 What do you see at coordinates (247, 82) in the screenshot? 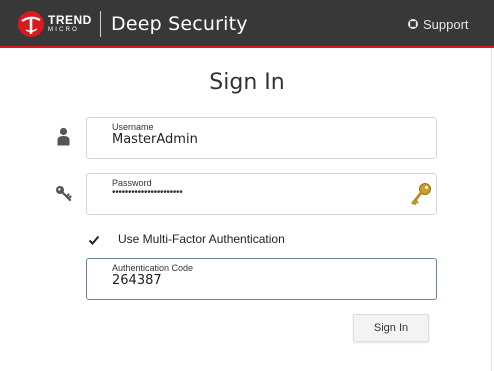
I see `page-title: Sign In` at bounding box center [247, 82].